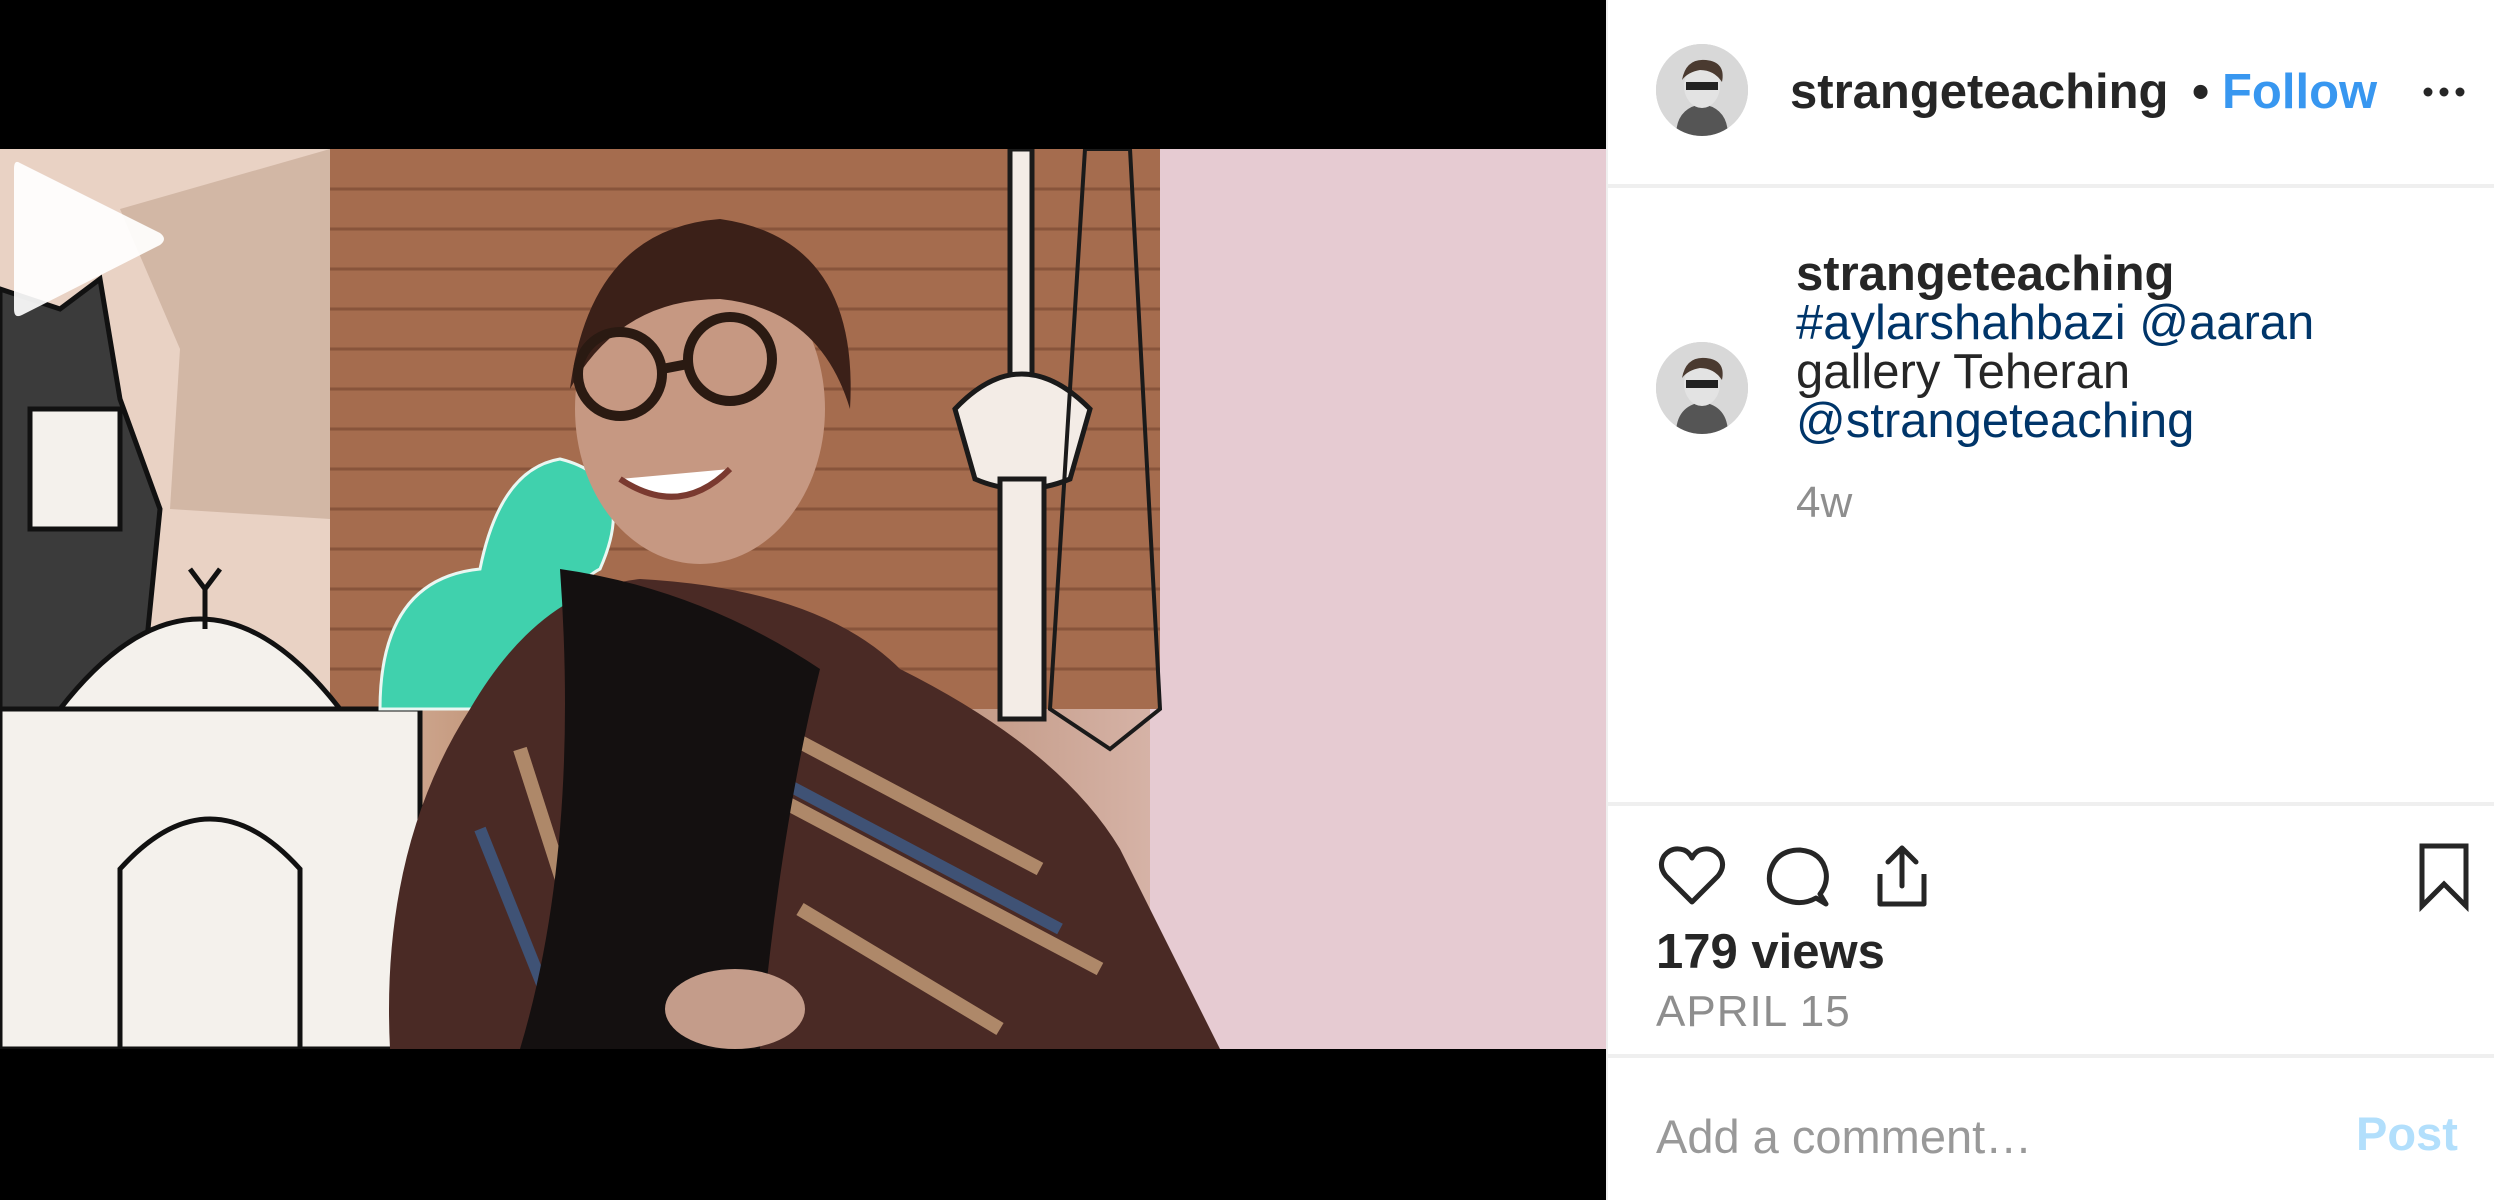  What do you see at coordinates (1798, 876) in the screenshot?
I see `comment-icon` at bounding box center [1798, 876].